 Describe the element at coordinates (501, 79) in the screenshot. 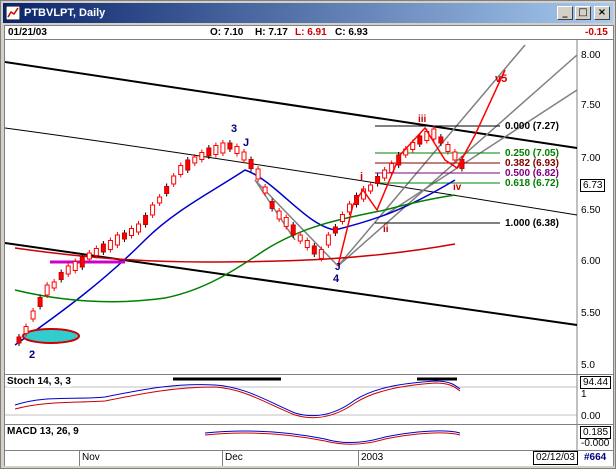

I see `wave-label-v5: v5` at that location.